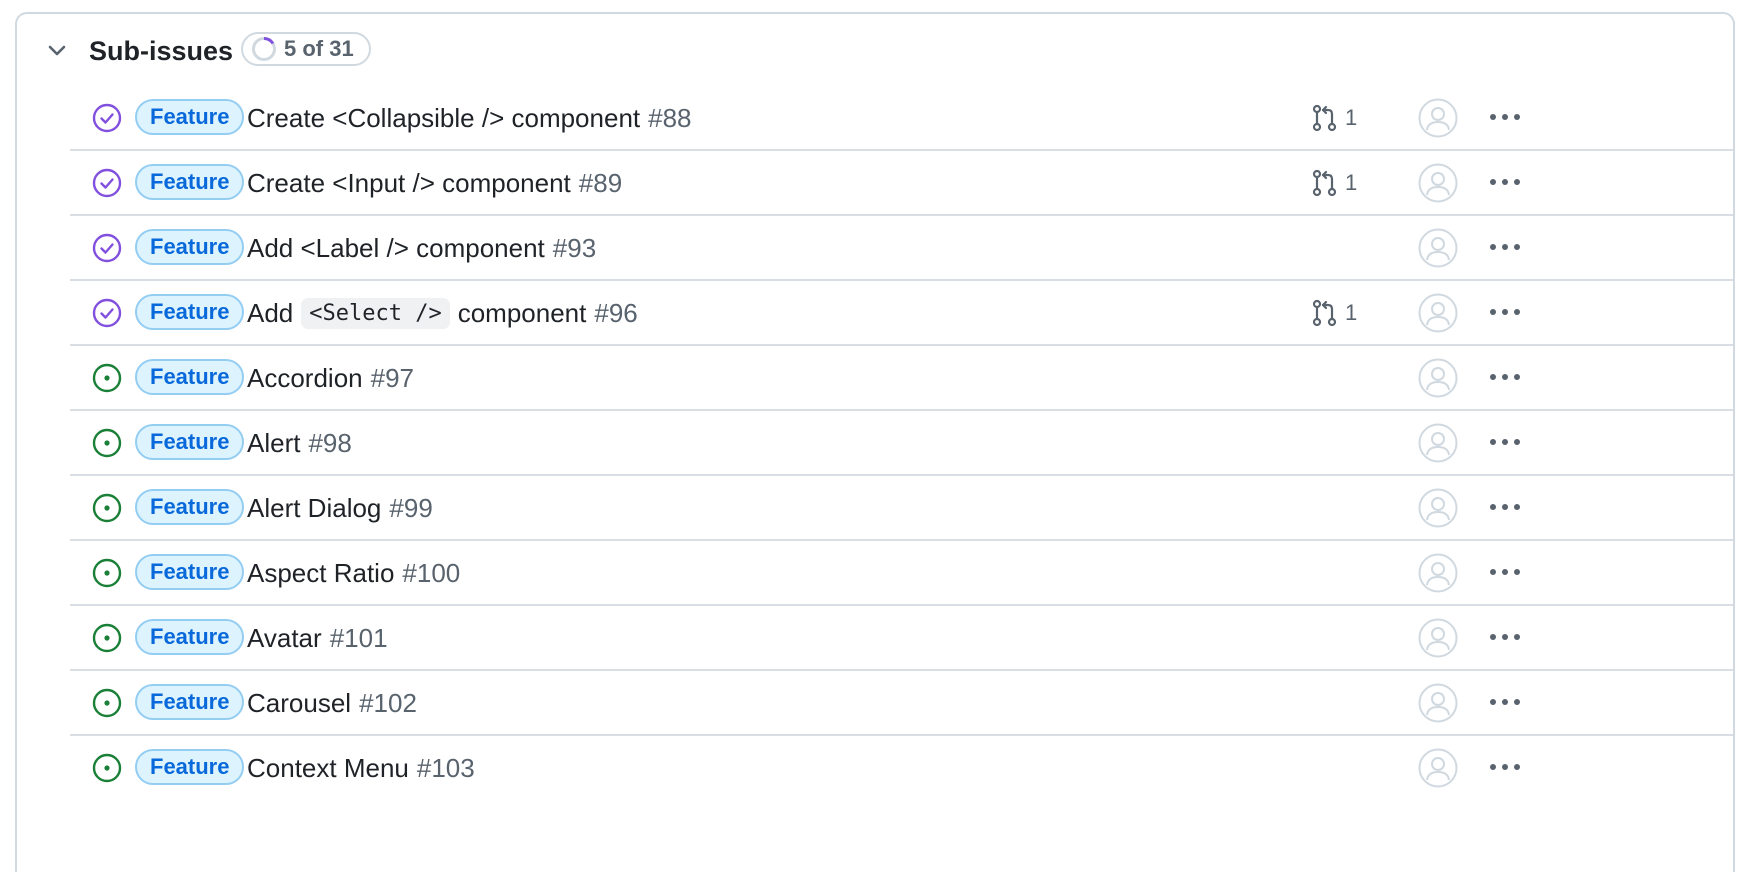 The width and height of the screenshot is (1748, 872). What do you see at coordinates (431, 572) in the screenshot?
I see `issue-number: #100` at bounding box center [431, 572].